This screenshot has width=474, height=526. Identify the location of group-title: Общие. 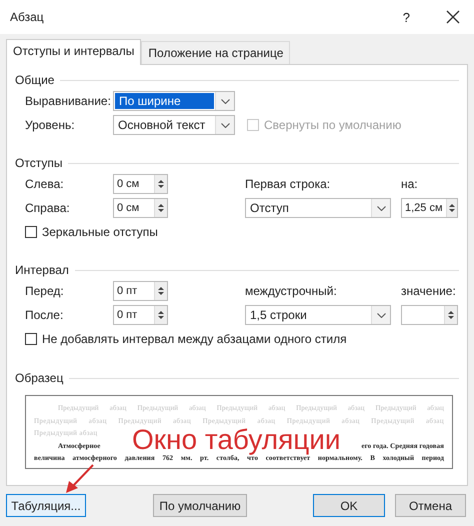
(34, 80).